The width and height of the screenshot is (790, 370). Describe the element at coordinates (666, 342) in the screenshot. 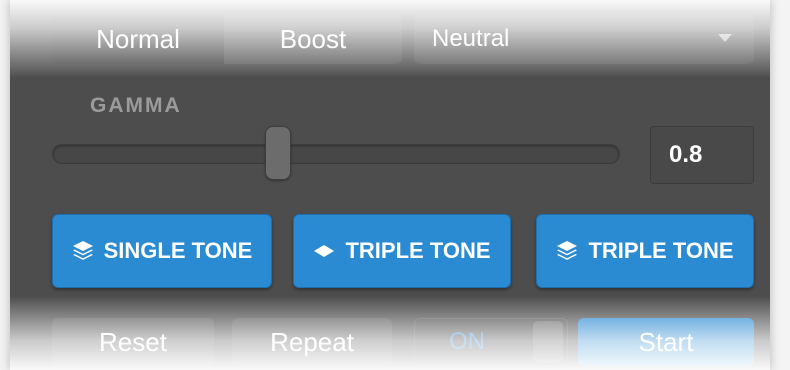

I see `start-button: Start` at that location.